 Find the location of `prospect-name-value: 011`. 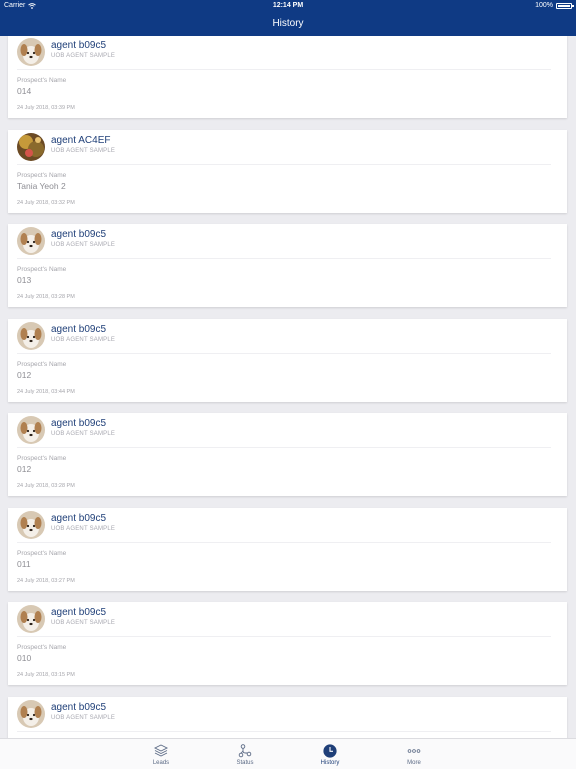

prospect-name-value: 011 is located at coordinates (24, 563).